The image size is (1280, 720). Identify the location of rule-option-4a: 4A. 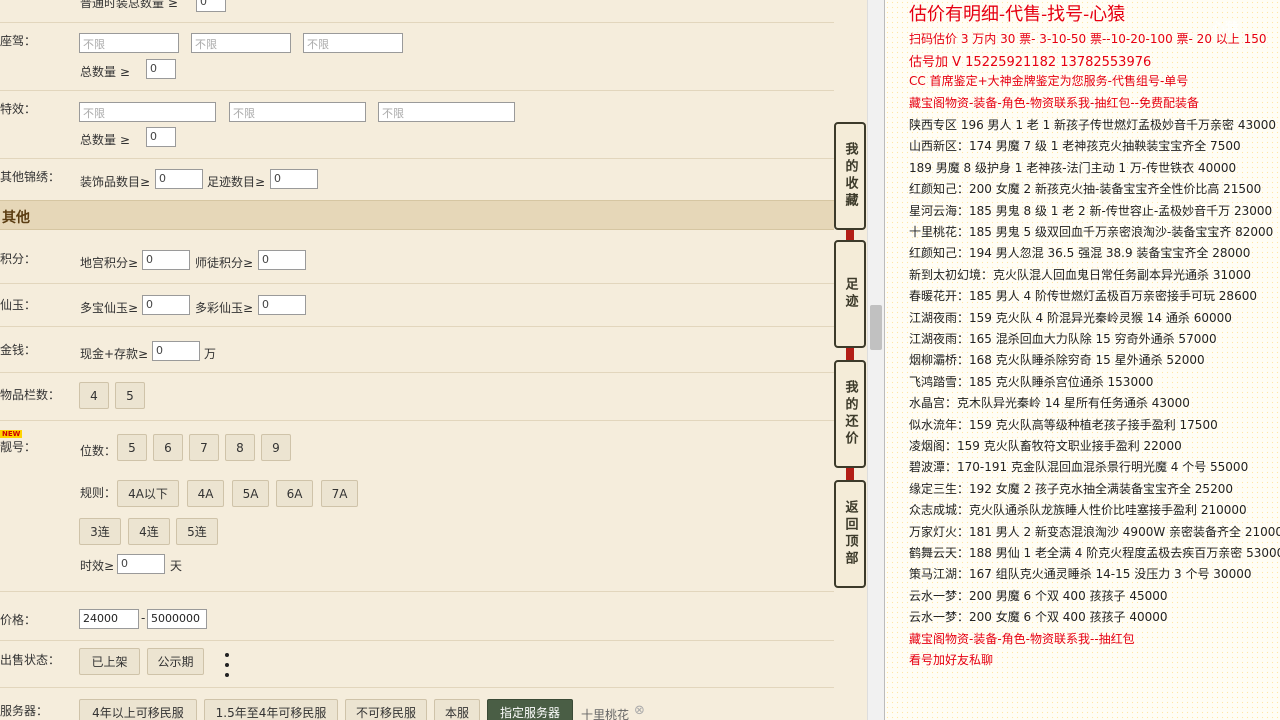
(205, 493).